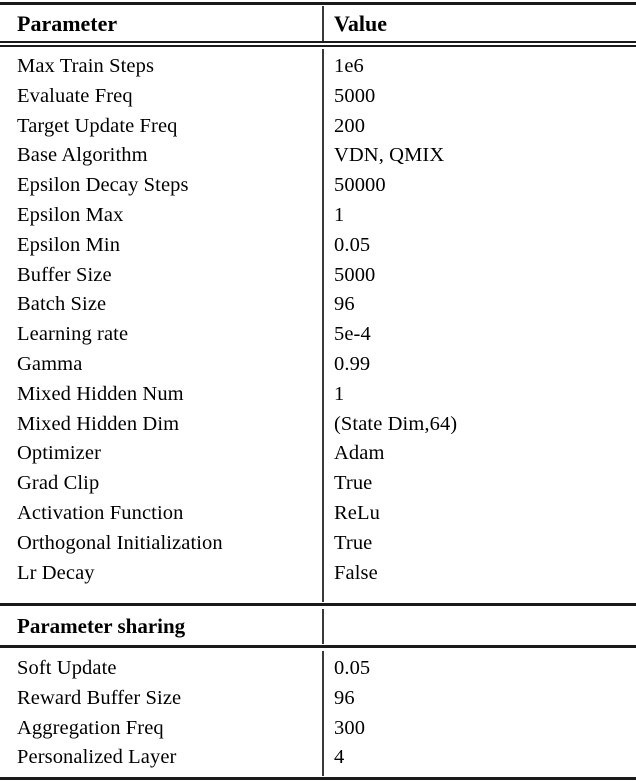 The height and width of the screenshot is (784, 636). I want to click on table-row: Gamma 0.99, so click(318, 365).